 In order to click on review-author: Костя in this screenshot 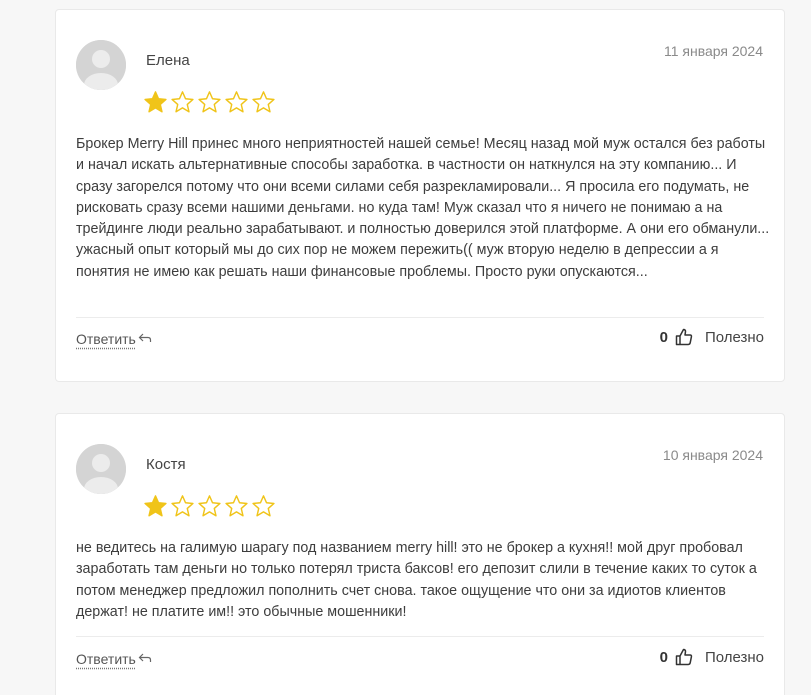, I will do `click(166, 464)`.